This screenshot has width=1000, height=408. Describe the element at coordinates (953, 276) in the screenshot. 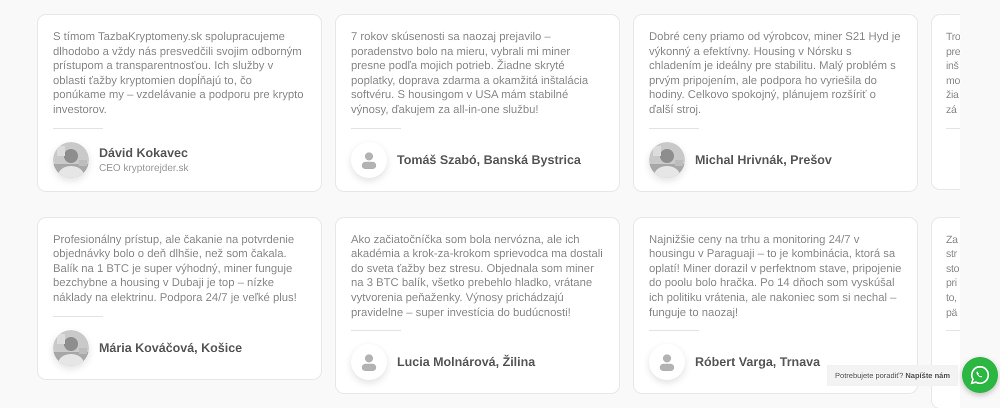

I see `testimonial-text: Za str sto pri to, pä` at that location.